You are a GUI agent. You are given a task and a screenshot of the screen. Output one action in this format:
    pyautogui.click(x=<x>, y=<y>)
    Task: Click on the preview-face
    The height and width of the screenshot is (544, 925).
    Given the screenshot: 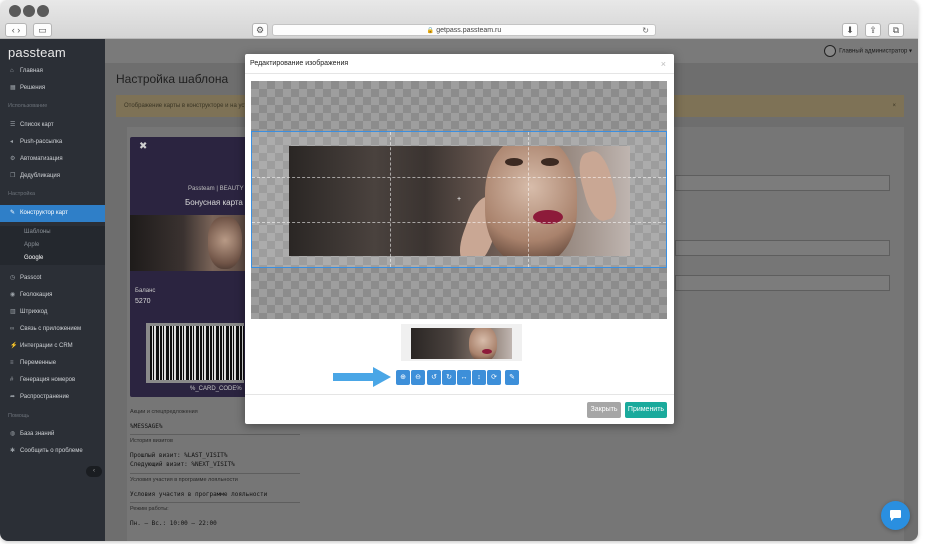 What is the action you would take?
    pyautogui.click(x=483, y=343)
    